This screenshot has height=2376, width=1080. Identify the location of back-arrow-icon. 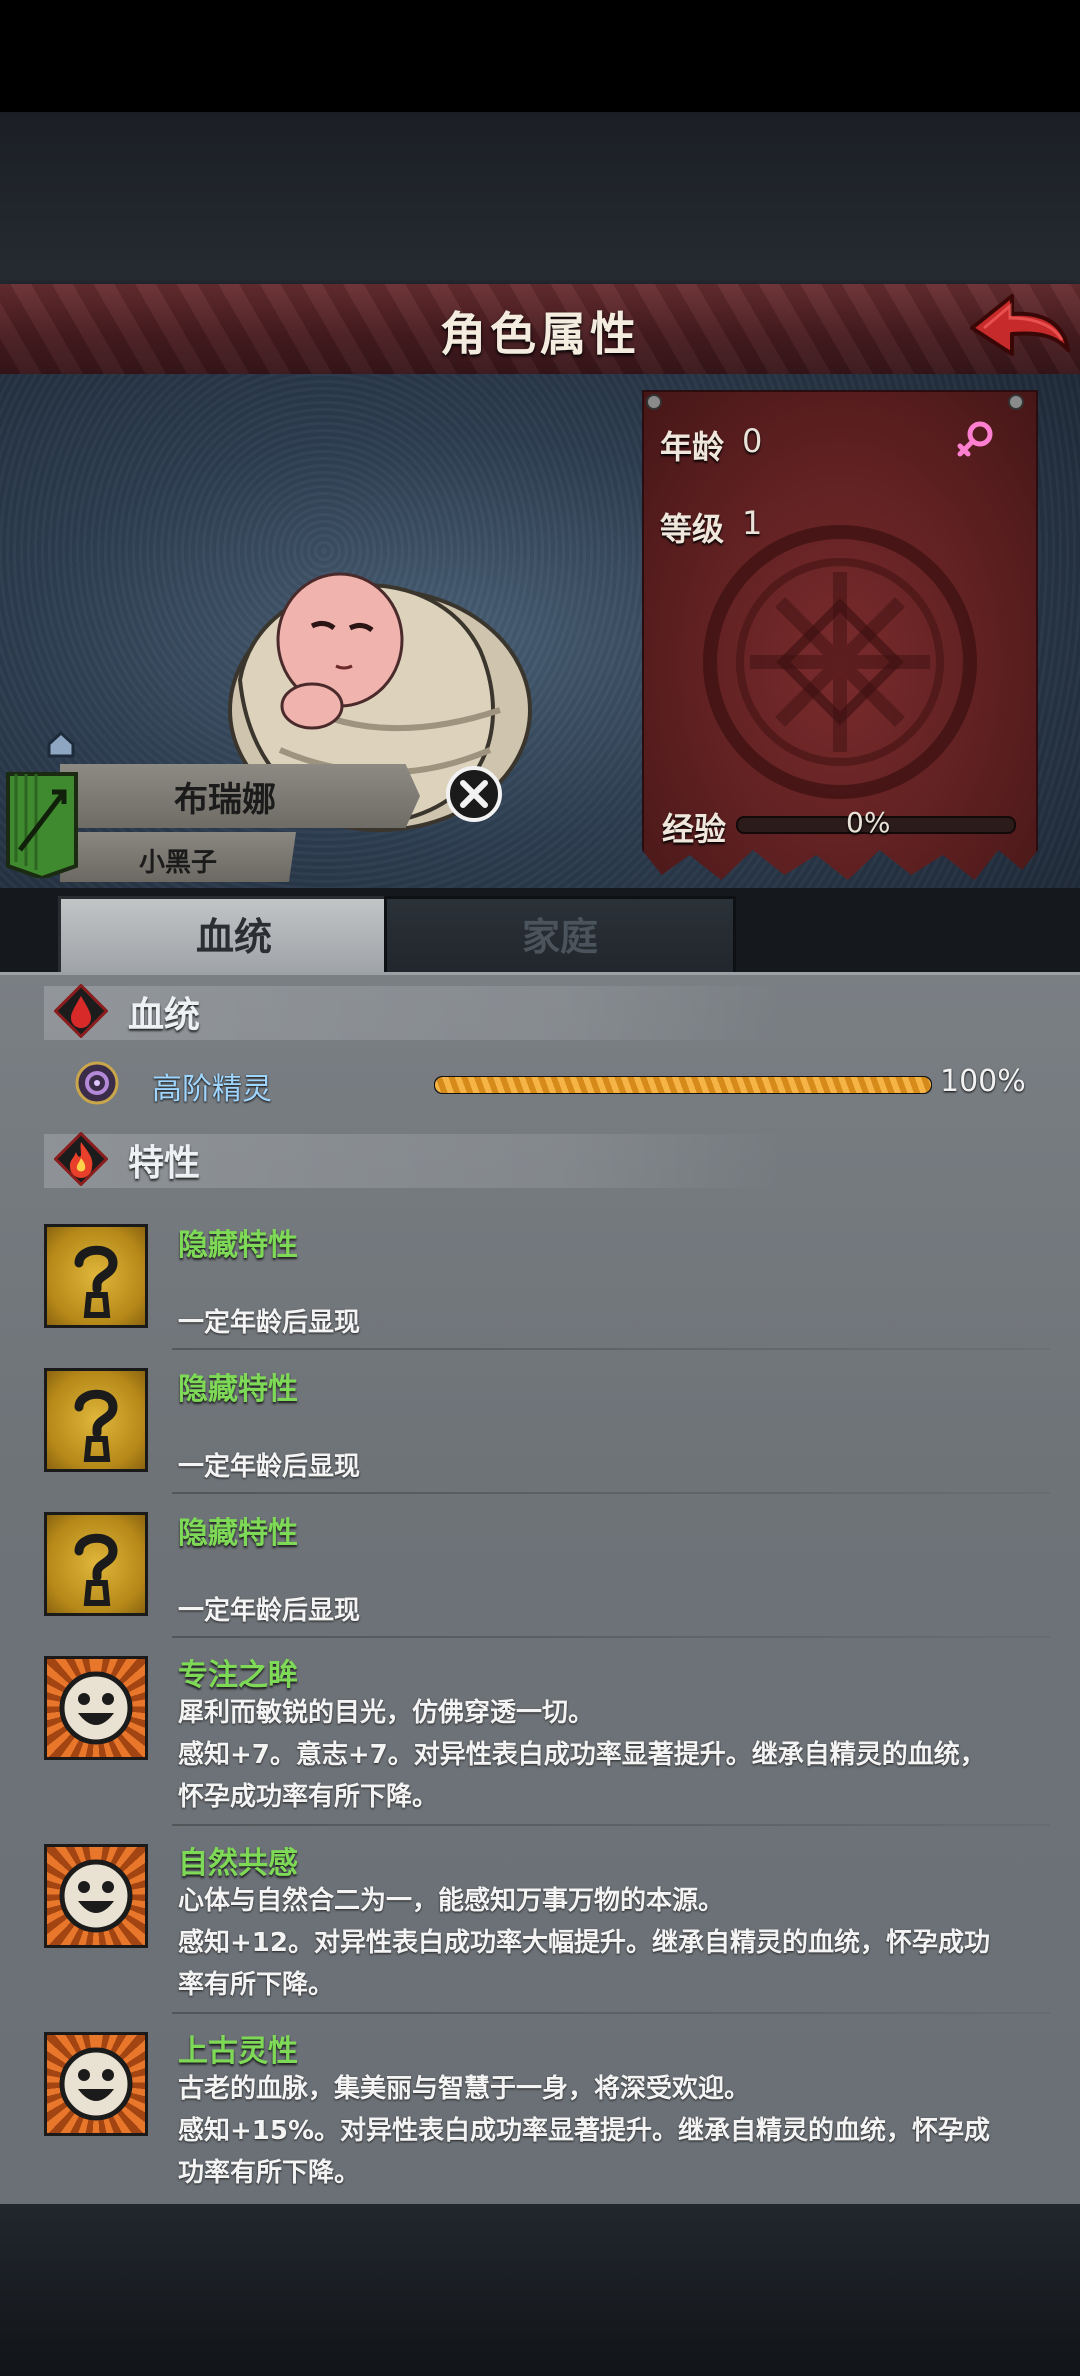
(1020, 325).